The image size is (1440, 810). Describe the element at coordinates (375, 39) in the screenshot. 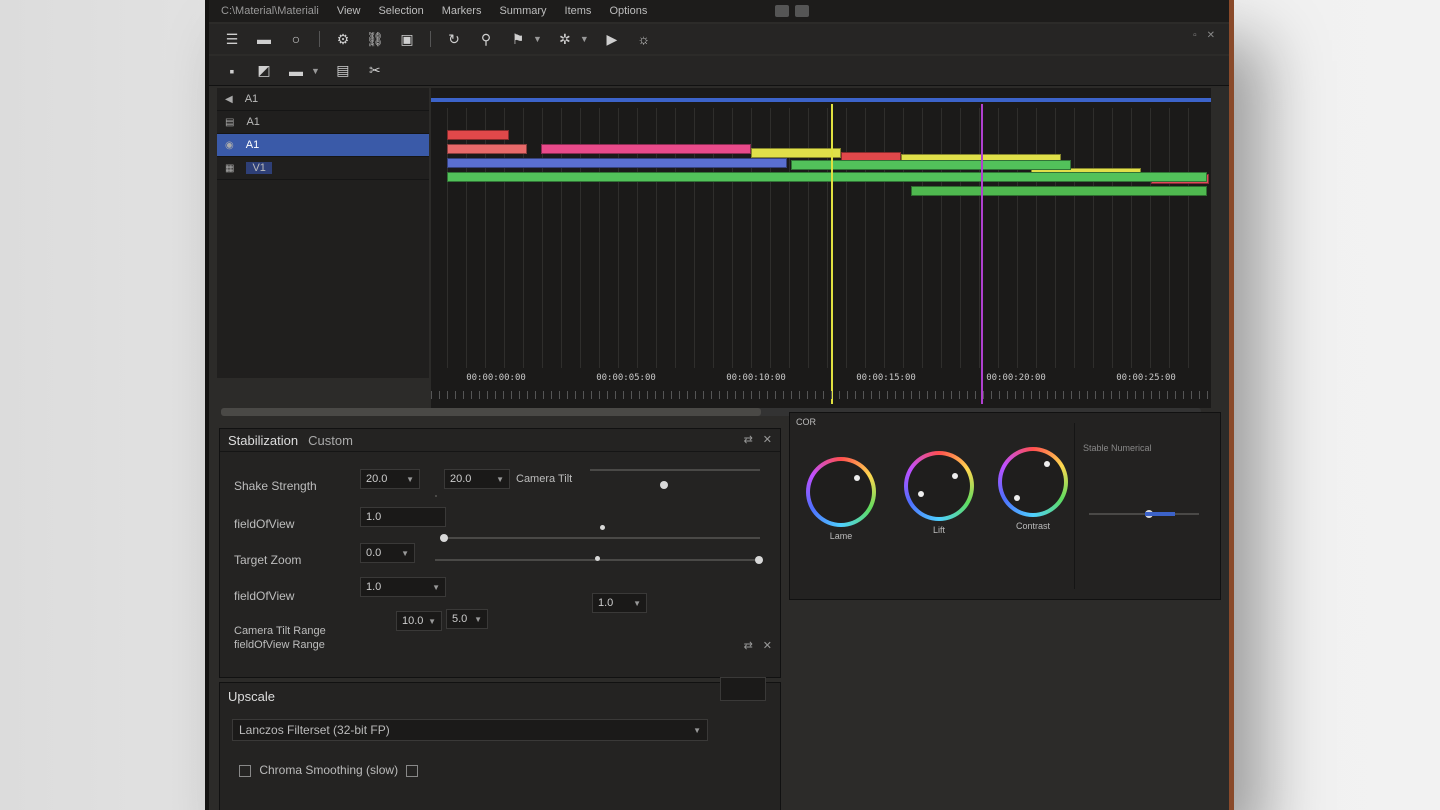

I see `link-icon: ⛓` at that location.